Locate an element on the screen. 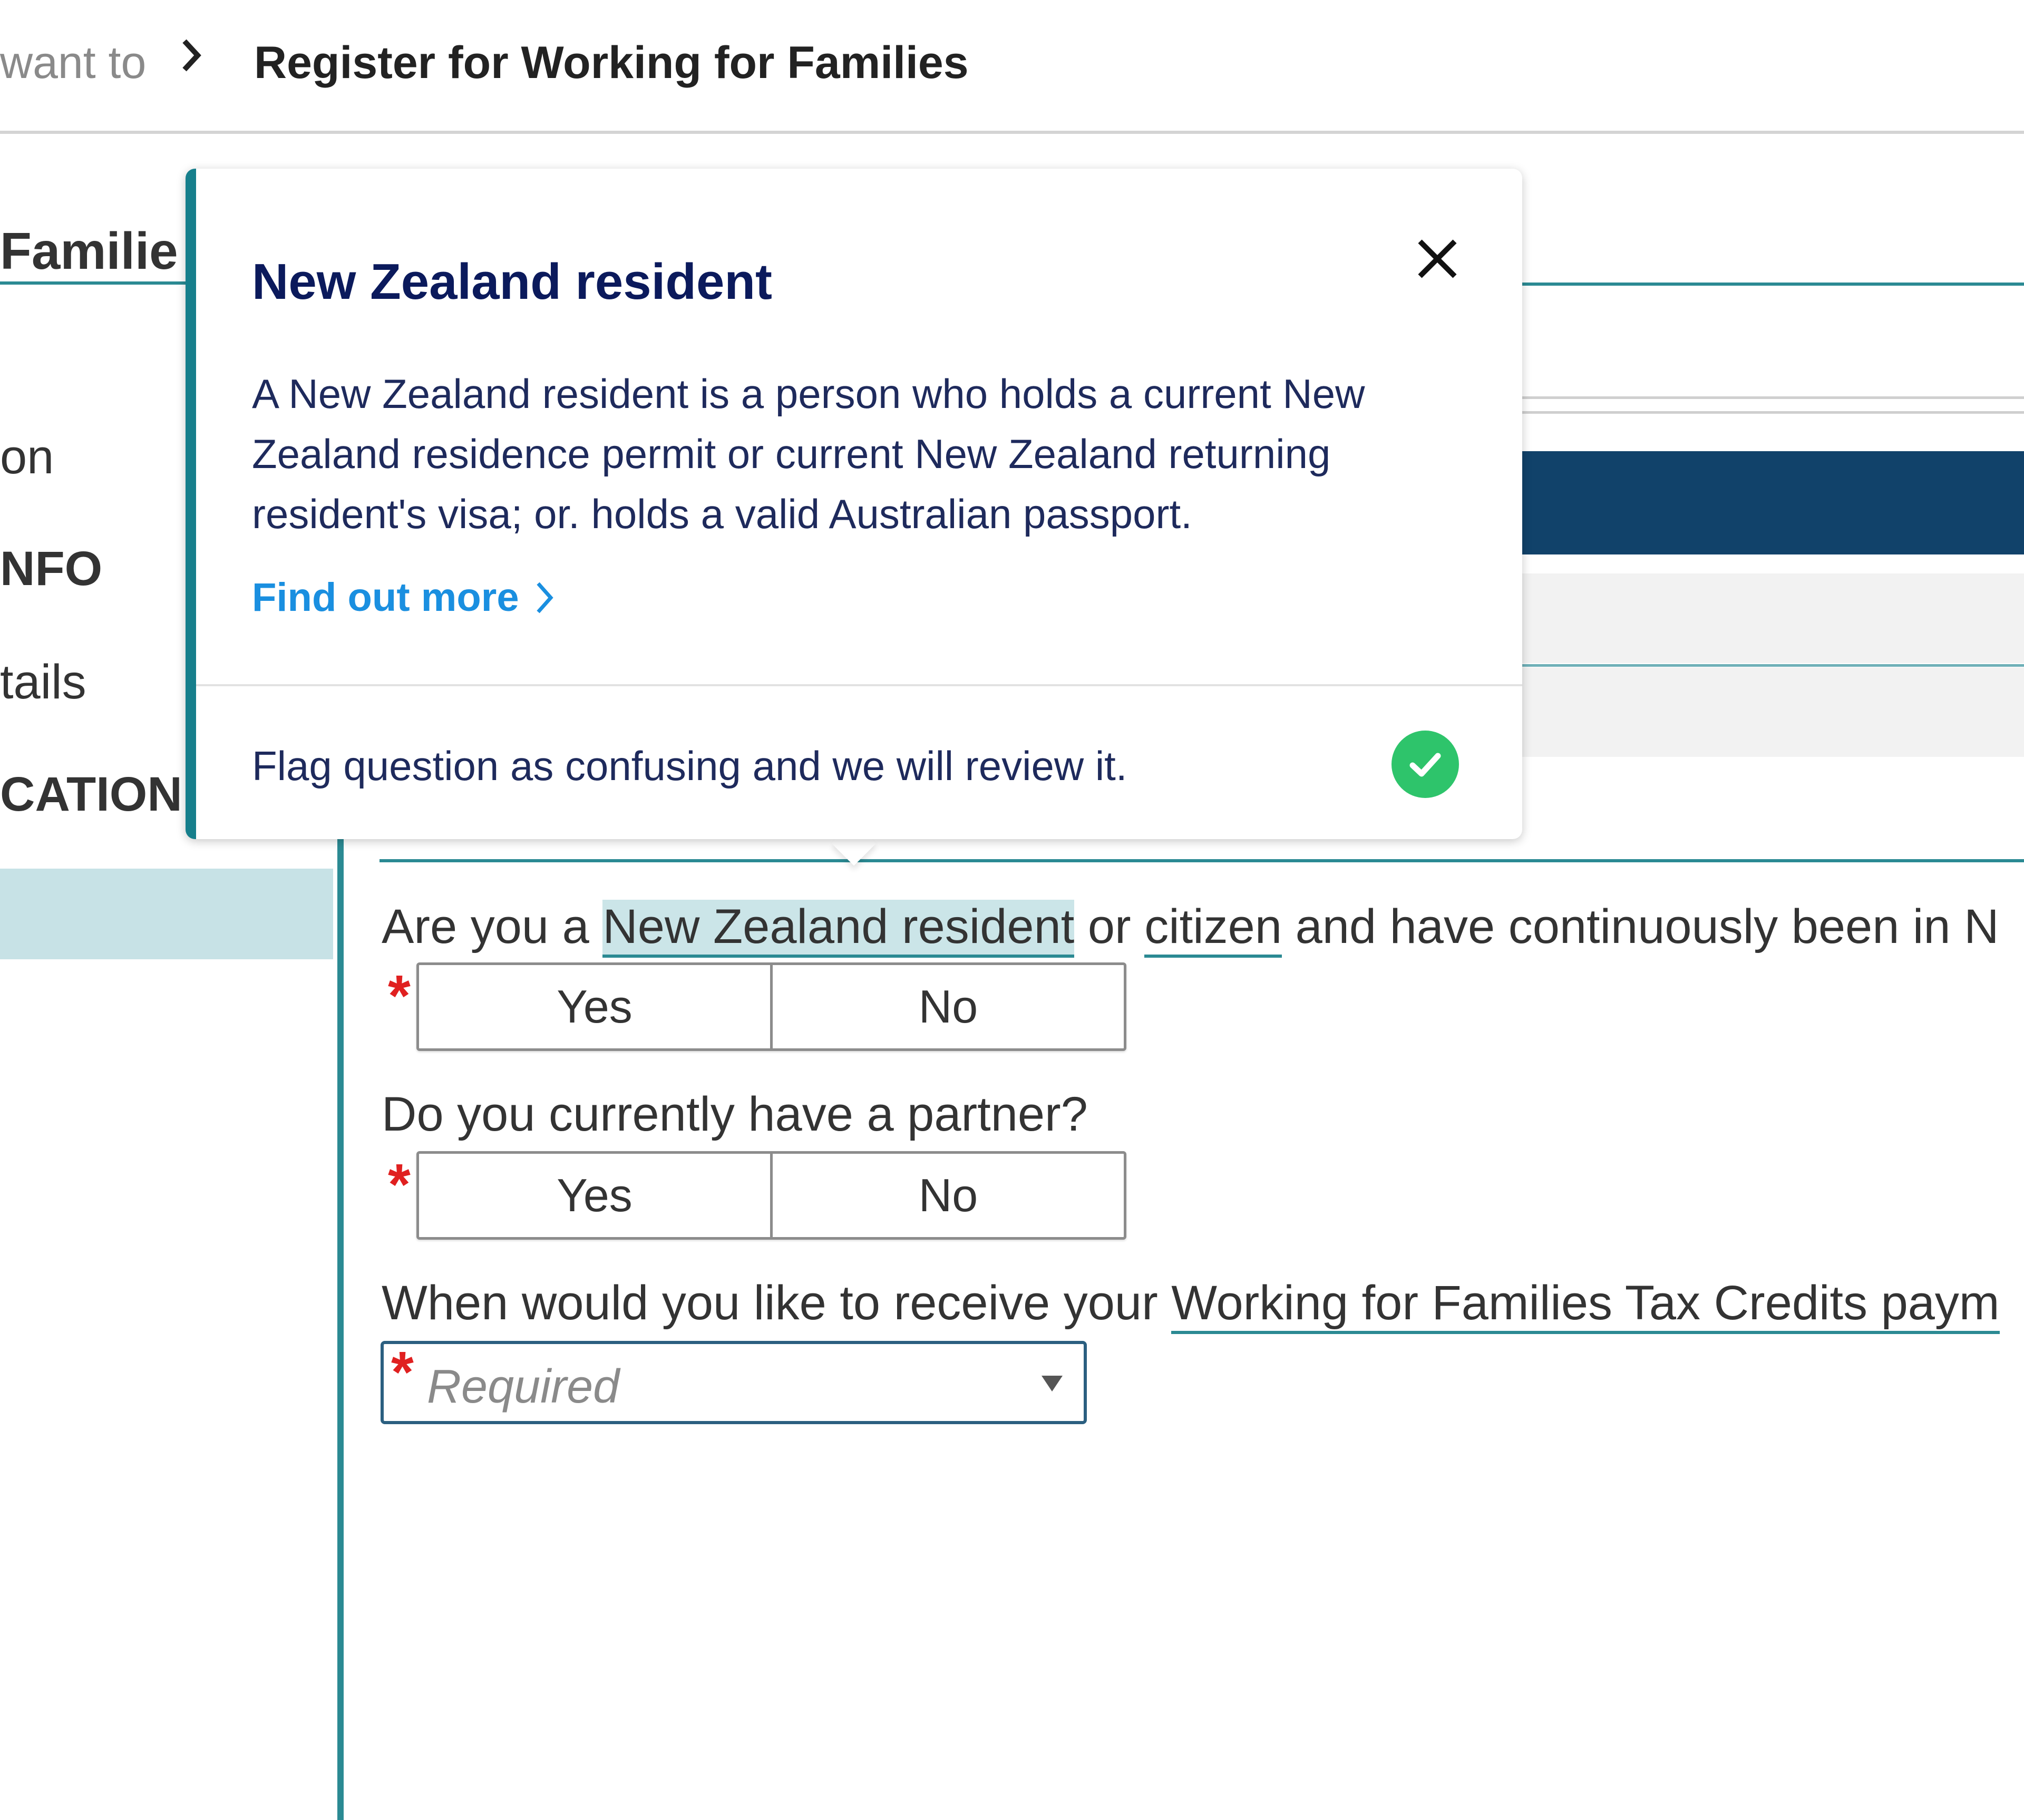 The image size is (2024, 1820). partner-no-button: No is located at coordinates (947, 1195).